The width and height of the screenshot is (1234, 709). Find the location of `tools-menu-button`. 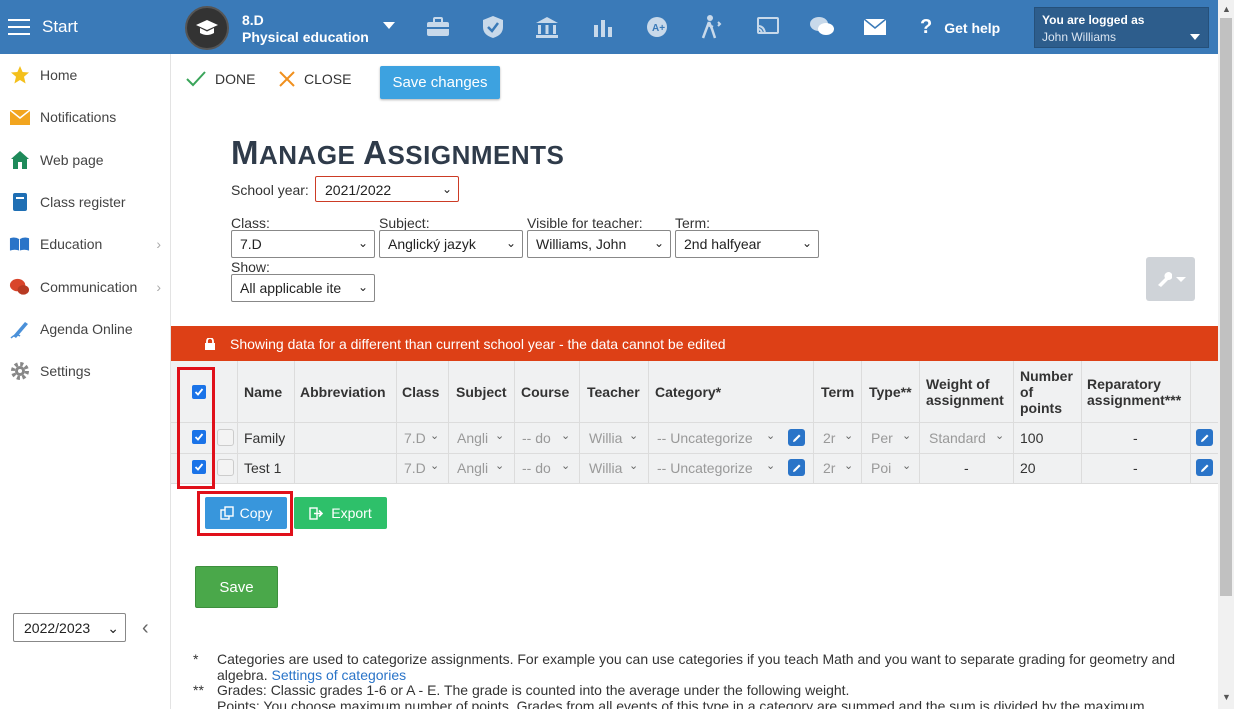

tools-menu-button is located at coordinates (1170, 279).